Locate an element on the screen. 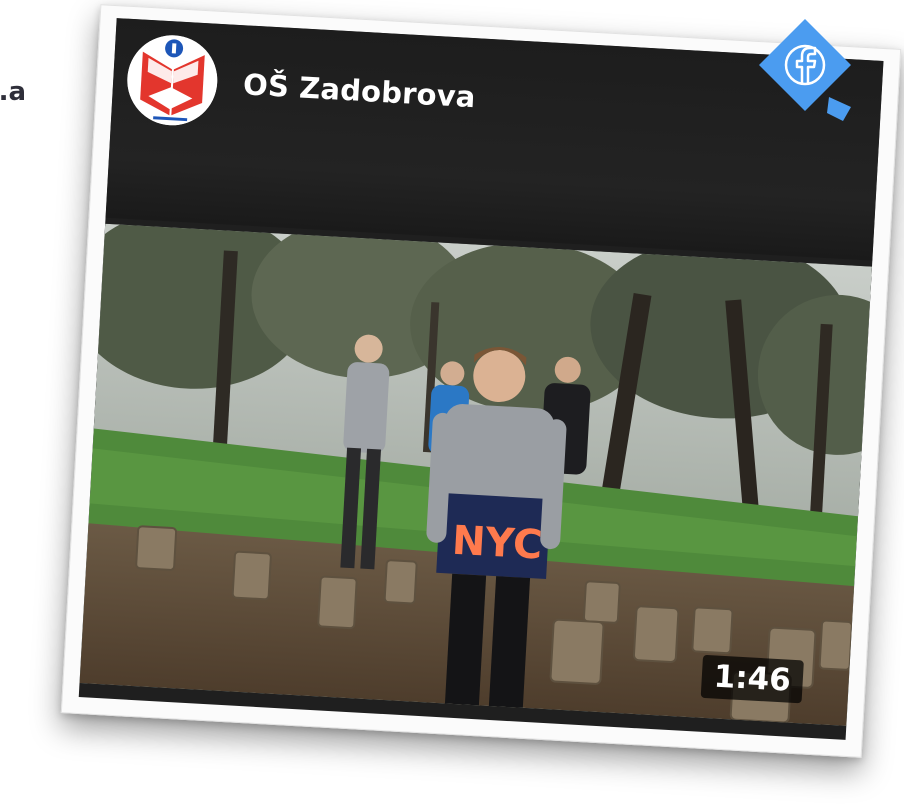 This screenshot has width=904, height=804. clipped-heading-text: a. is located at coordinates (13, 92).